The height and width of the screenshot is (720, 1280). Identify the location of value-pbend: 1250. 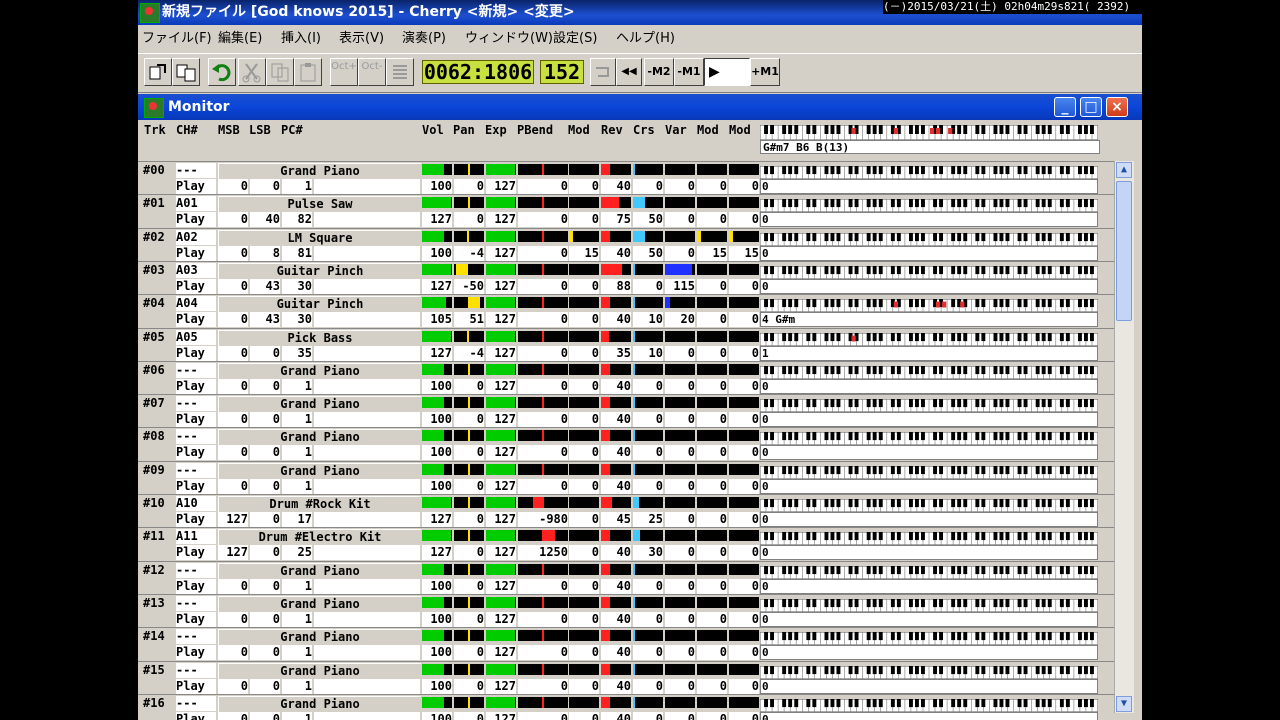
(543, 553).